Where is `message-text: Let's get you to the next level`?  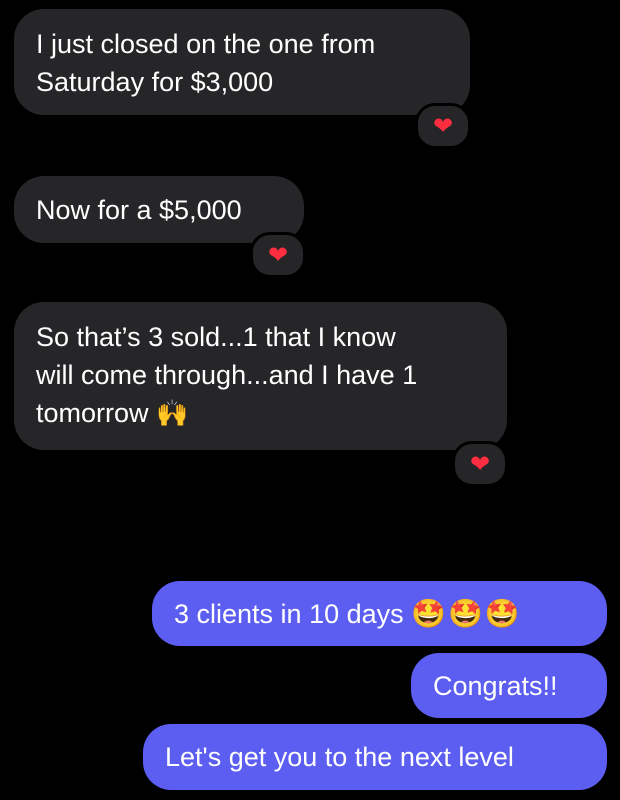 message-text: Let's get you to the next level is located at coordinates (339, 757).